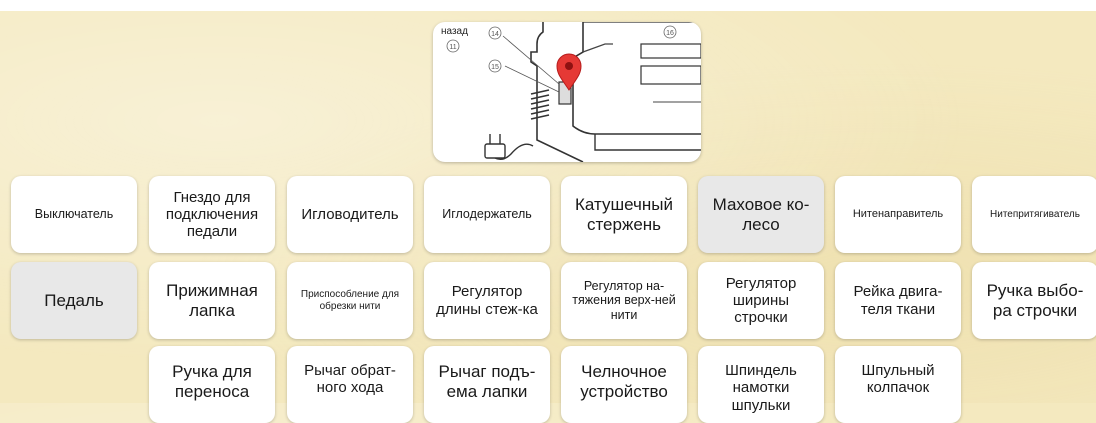 This screenshot has height=423, width=1096. I want to click on part-tile: Нитепритягиватель, so click(1034, 214).